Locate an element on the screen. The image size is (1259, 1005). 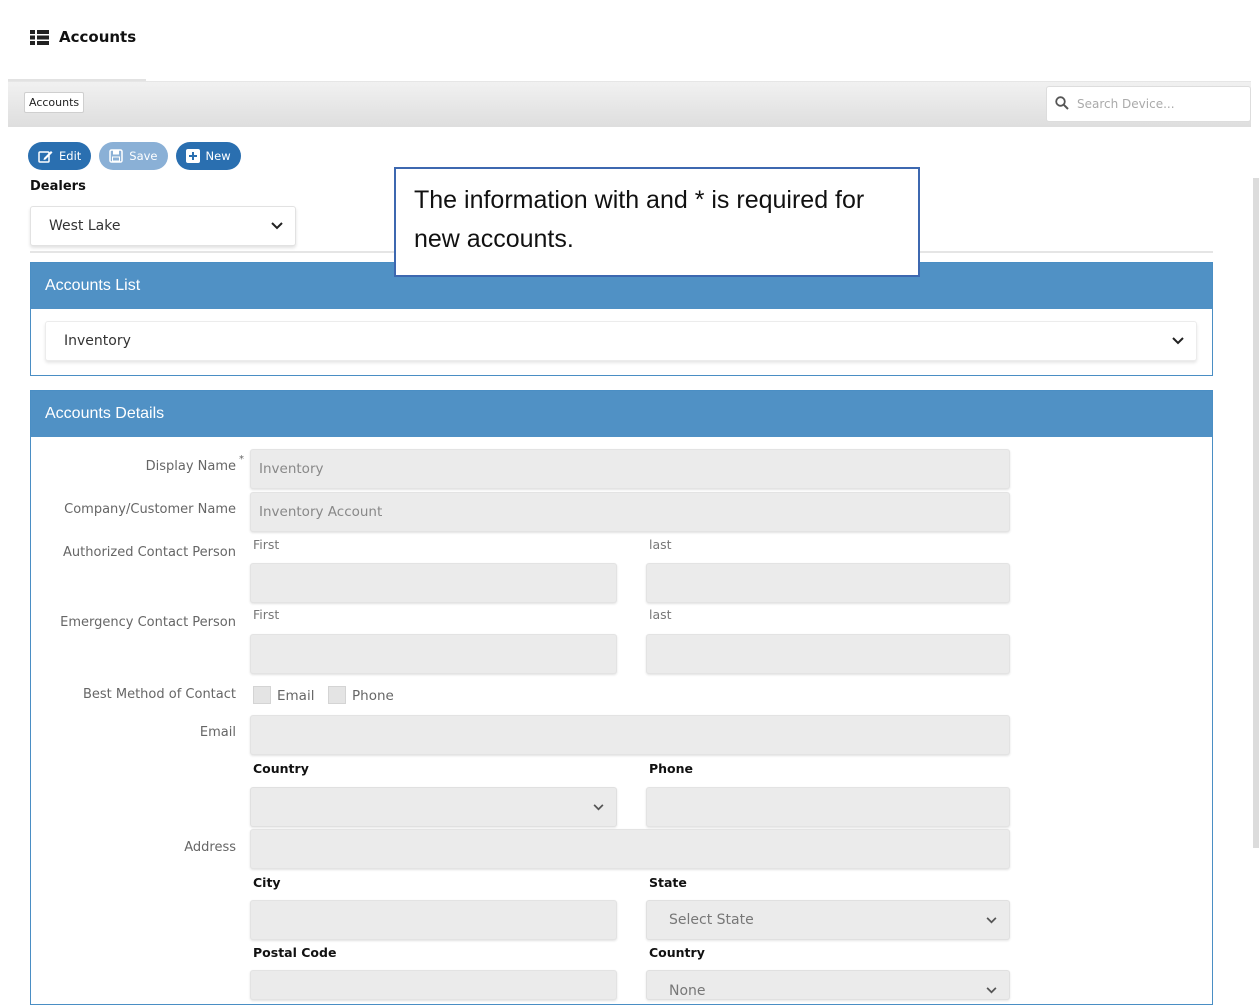
edit-icon is located at coordinates (45, 156).